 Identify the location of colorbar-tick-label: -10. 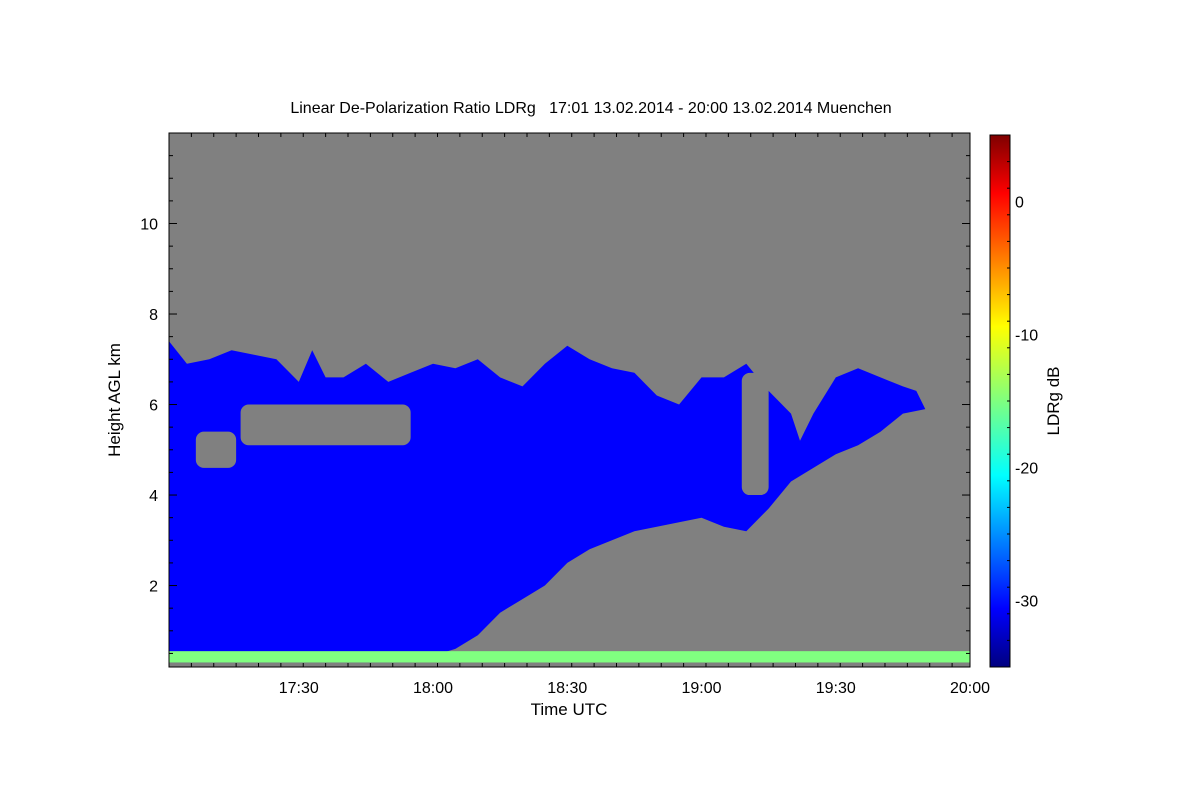
(1026, 336).